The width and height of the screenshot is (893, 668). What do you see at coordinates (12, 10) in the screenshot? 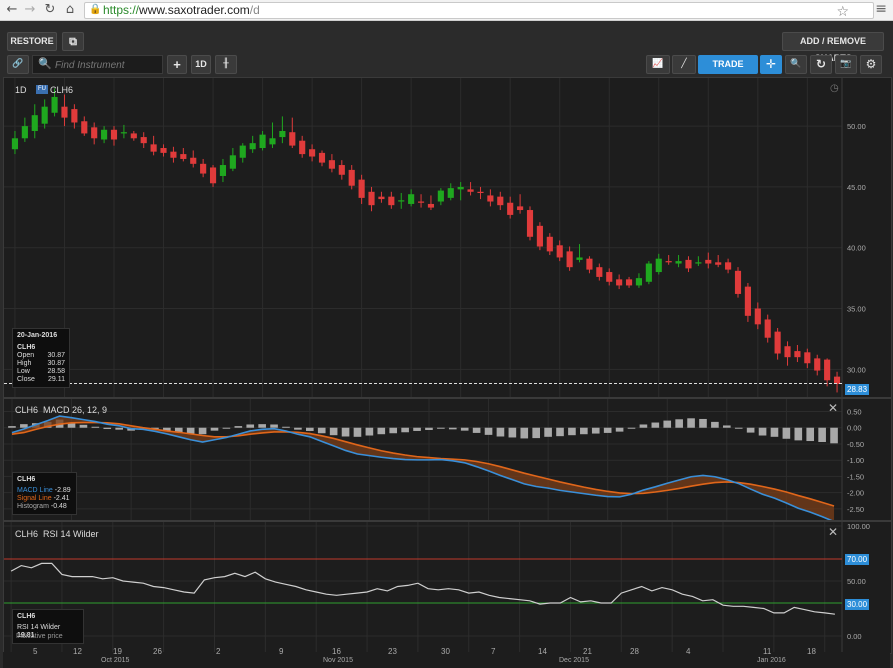
I see `back-icon: ←` at bounding box center [12, 10].